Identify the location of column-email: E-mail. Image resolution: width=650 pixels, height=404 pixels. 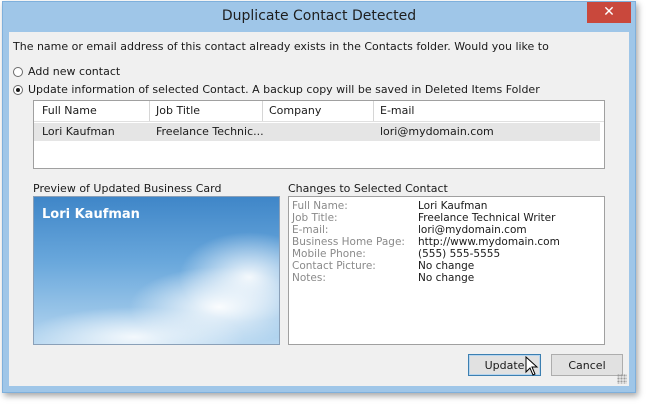
(397, 110).